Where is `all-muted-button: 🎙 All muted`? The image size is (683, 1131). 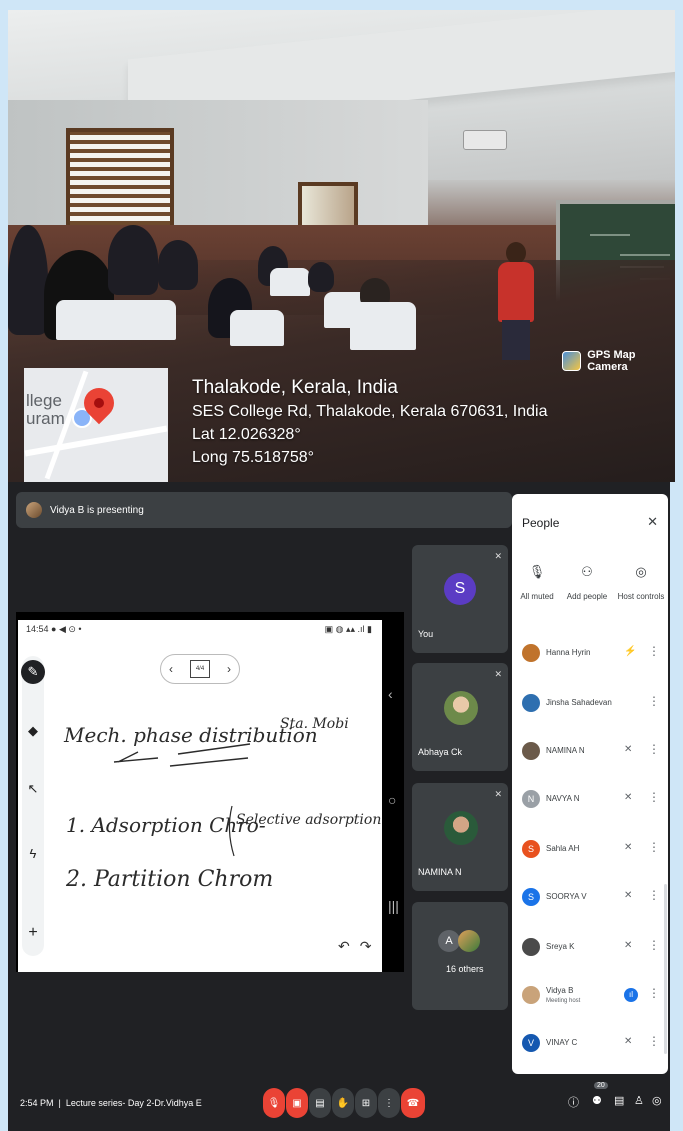
all-muted-button: 🎙 All muted is located at coordinates (537, 582).